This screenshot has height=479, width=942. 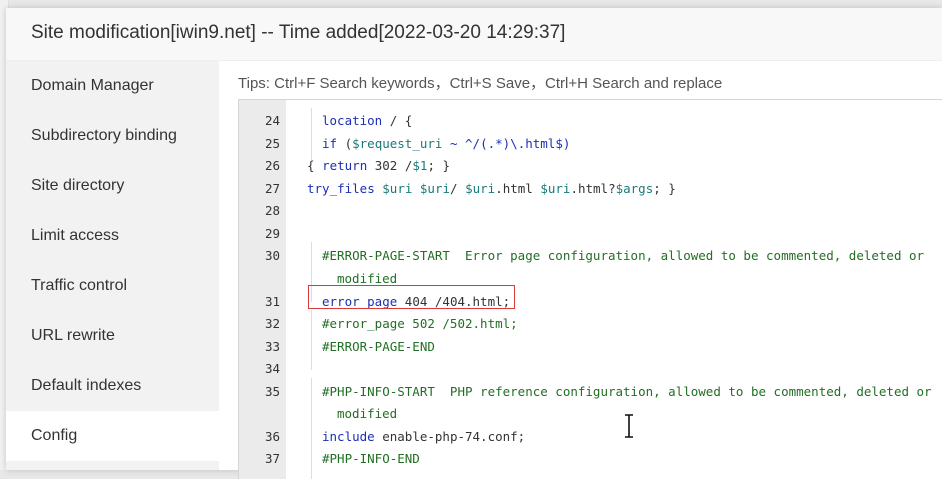 I want to click on line-number: 28, so click(x=272, y=210).